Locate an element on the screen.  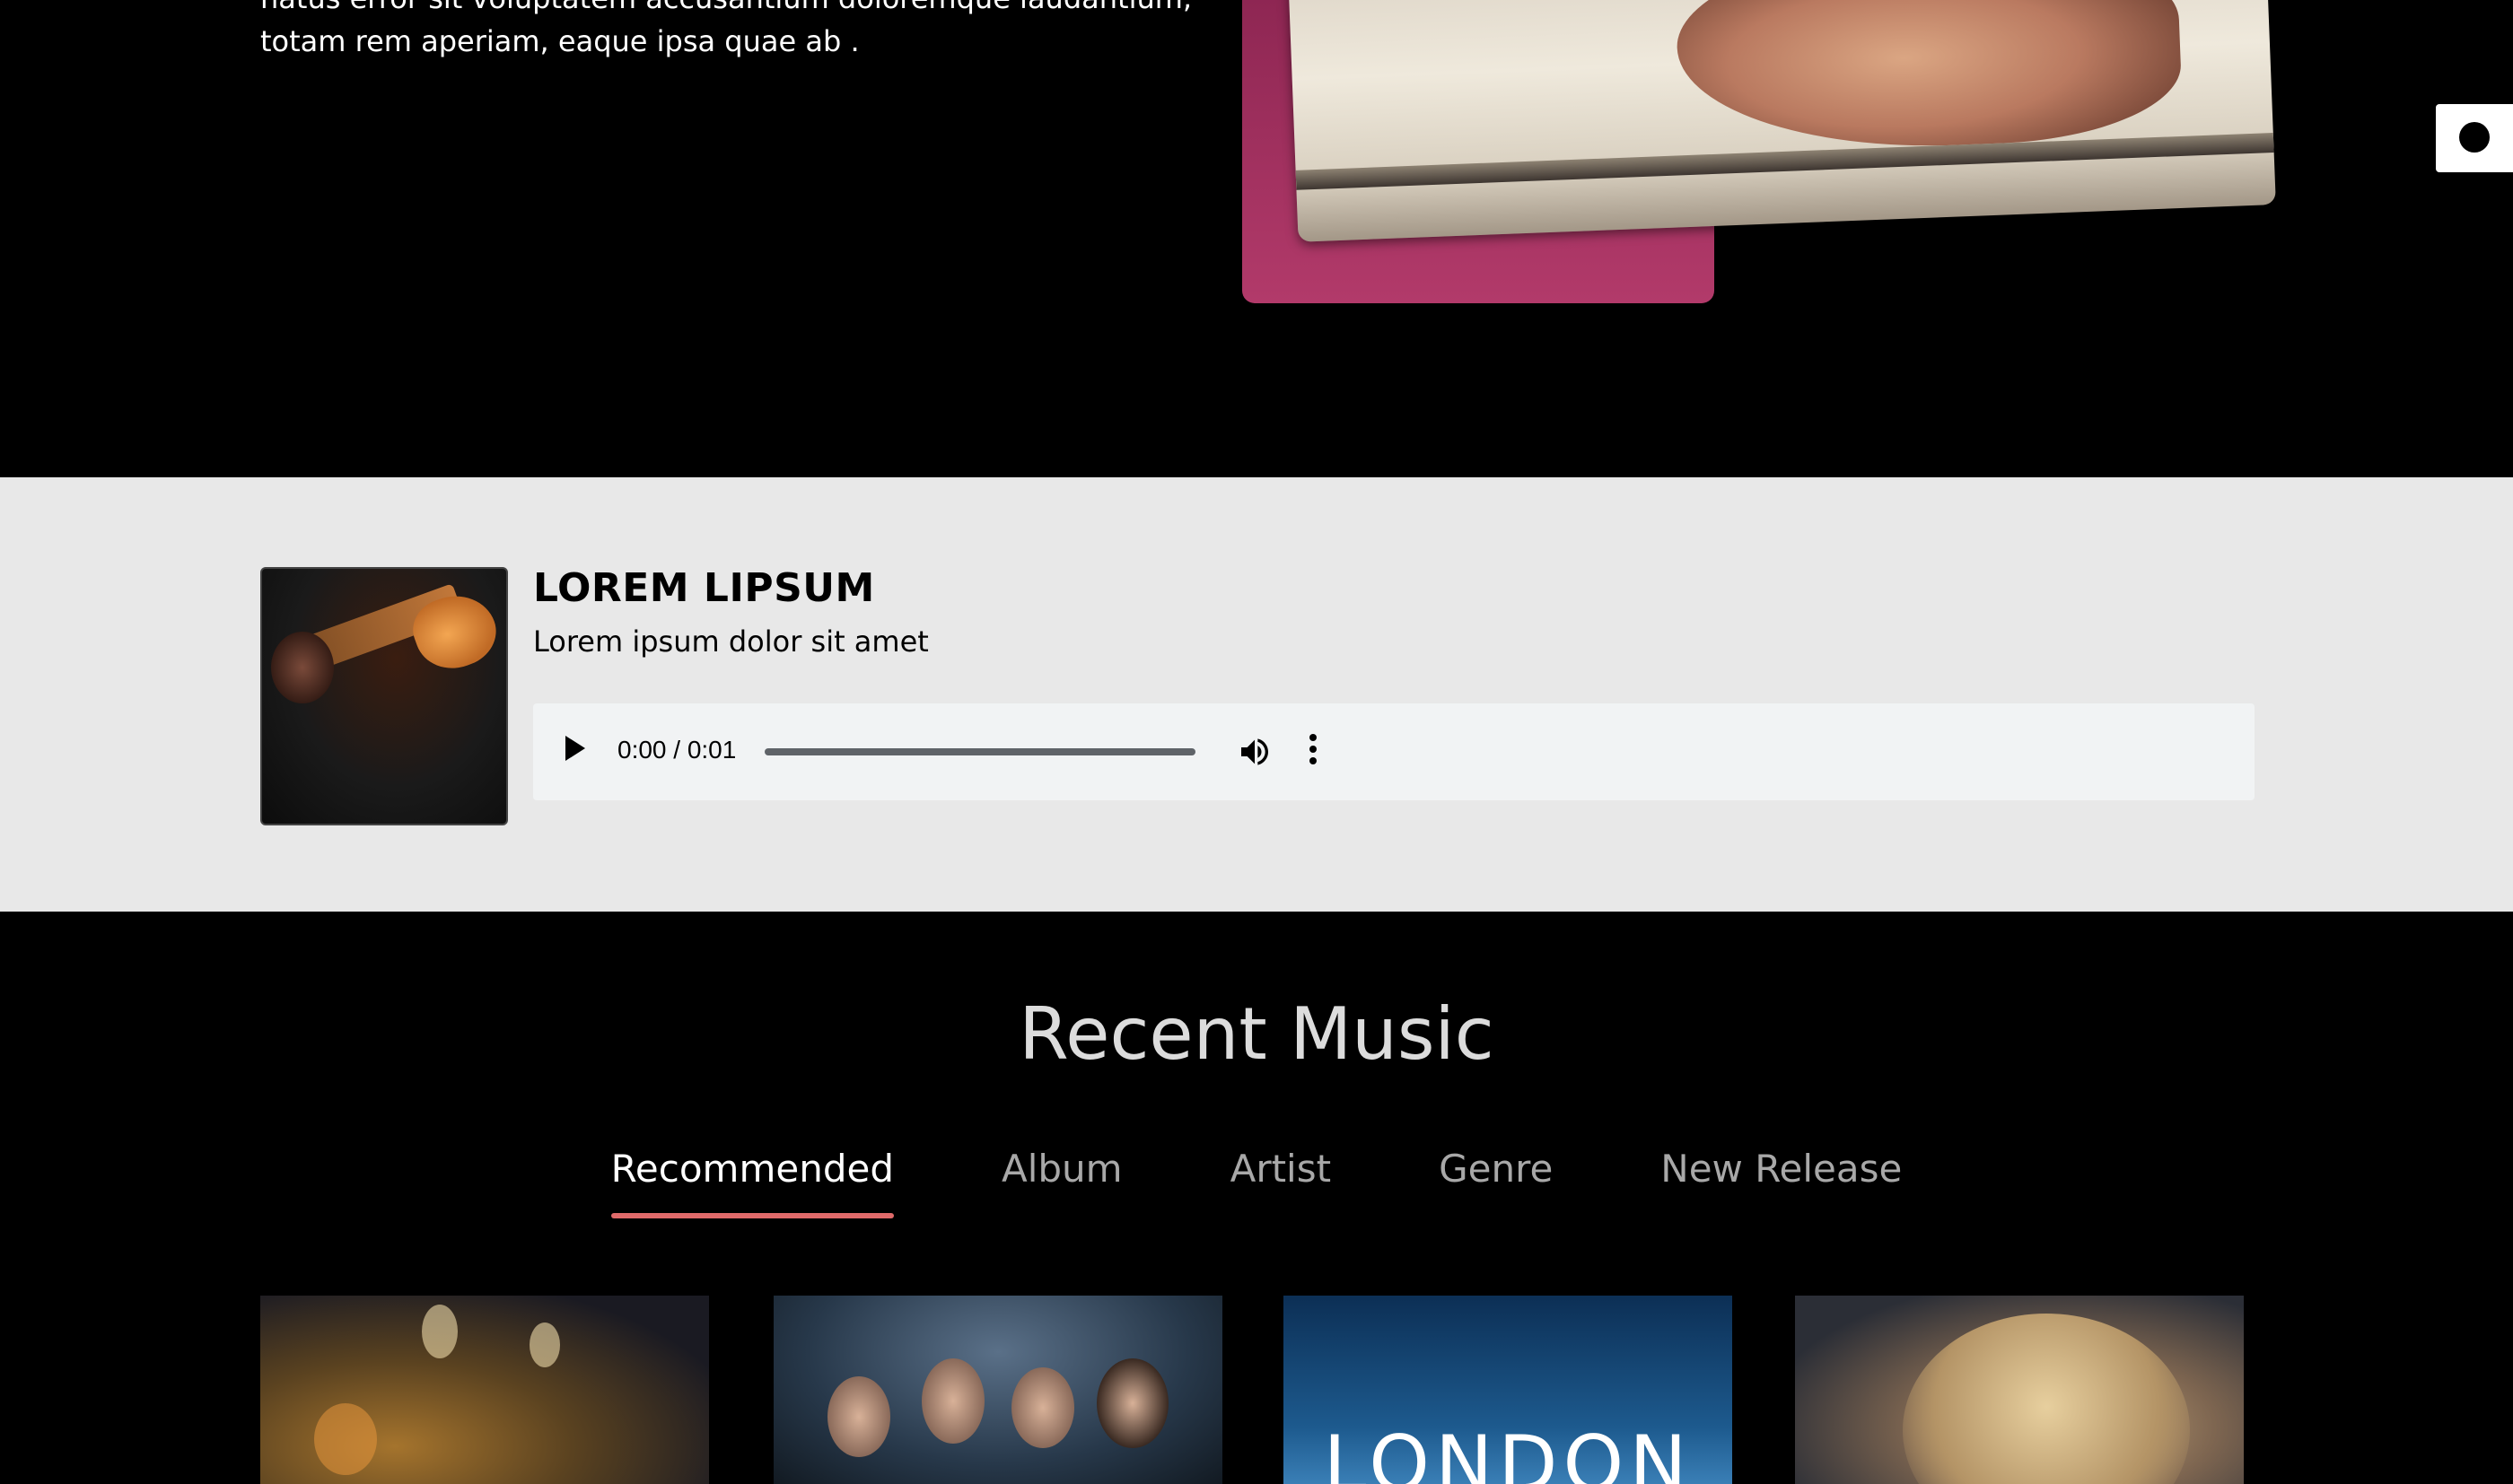
track-subtitle: Lorem ipsum dolor sit amet is located at coordinates (731, 641).